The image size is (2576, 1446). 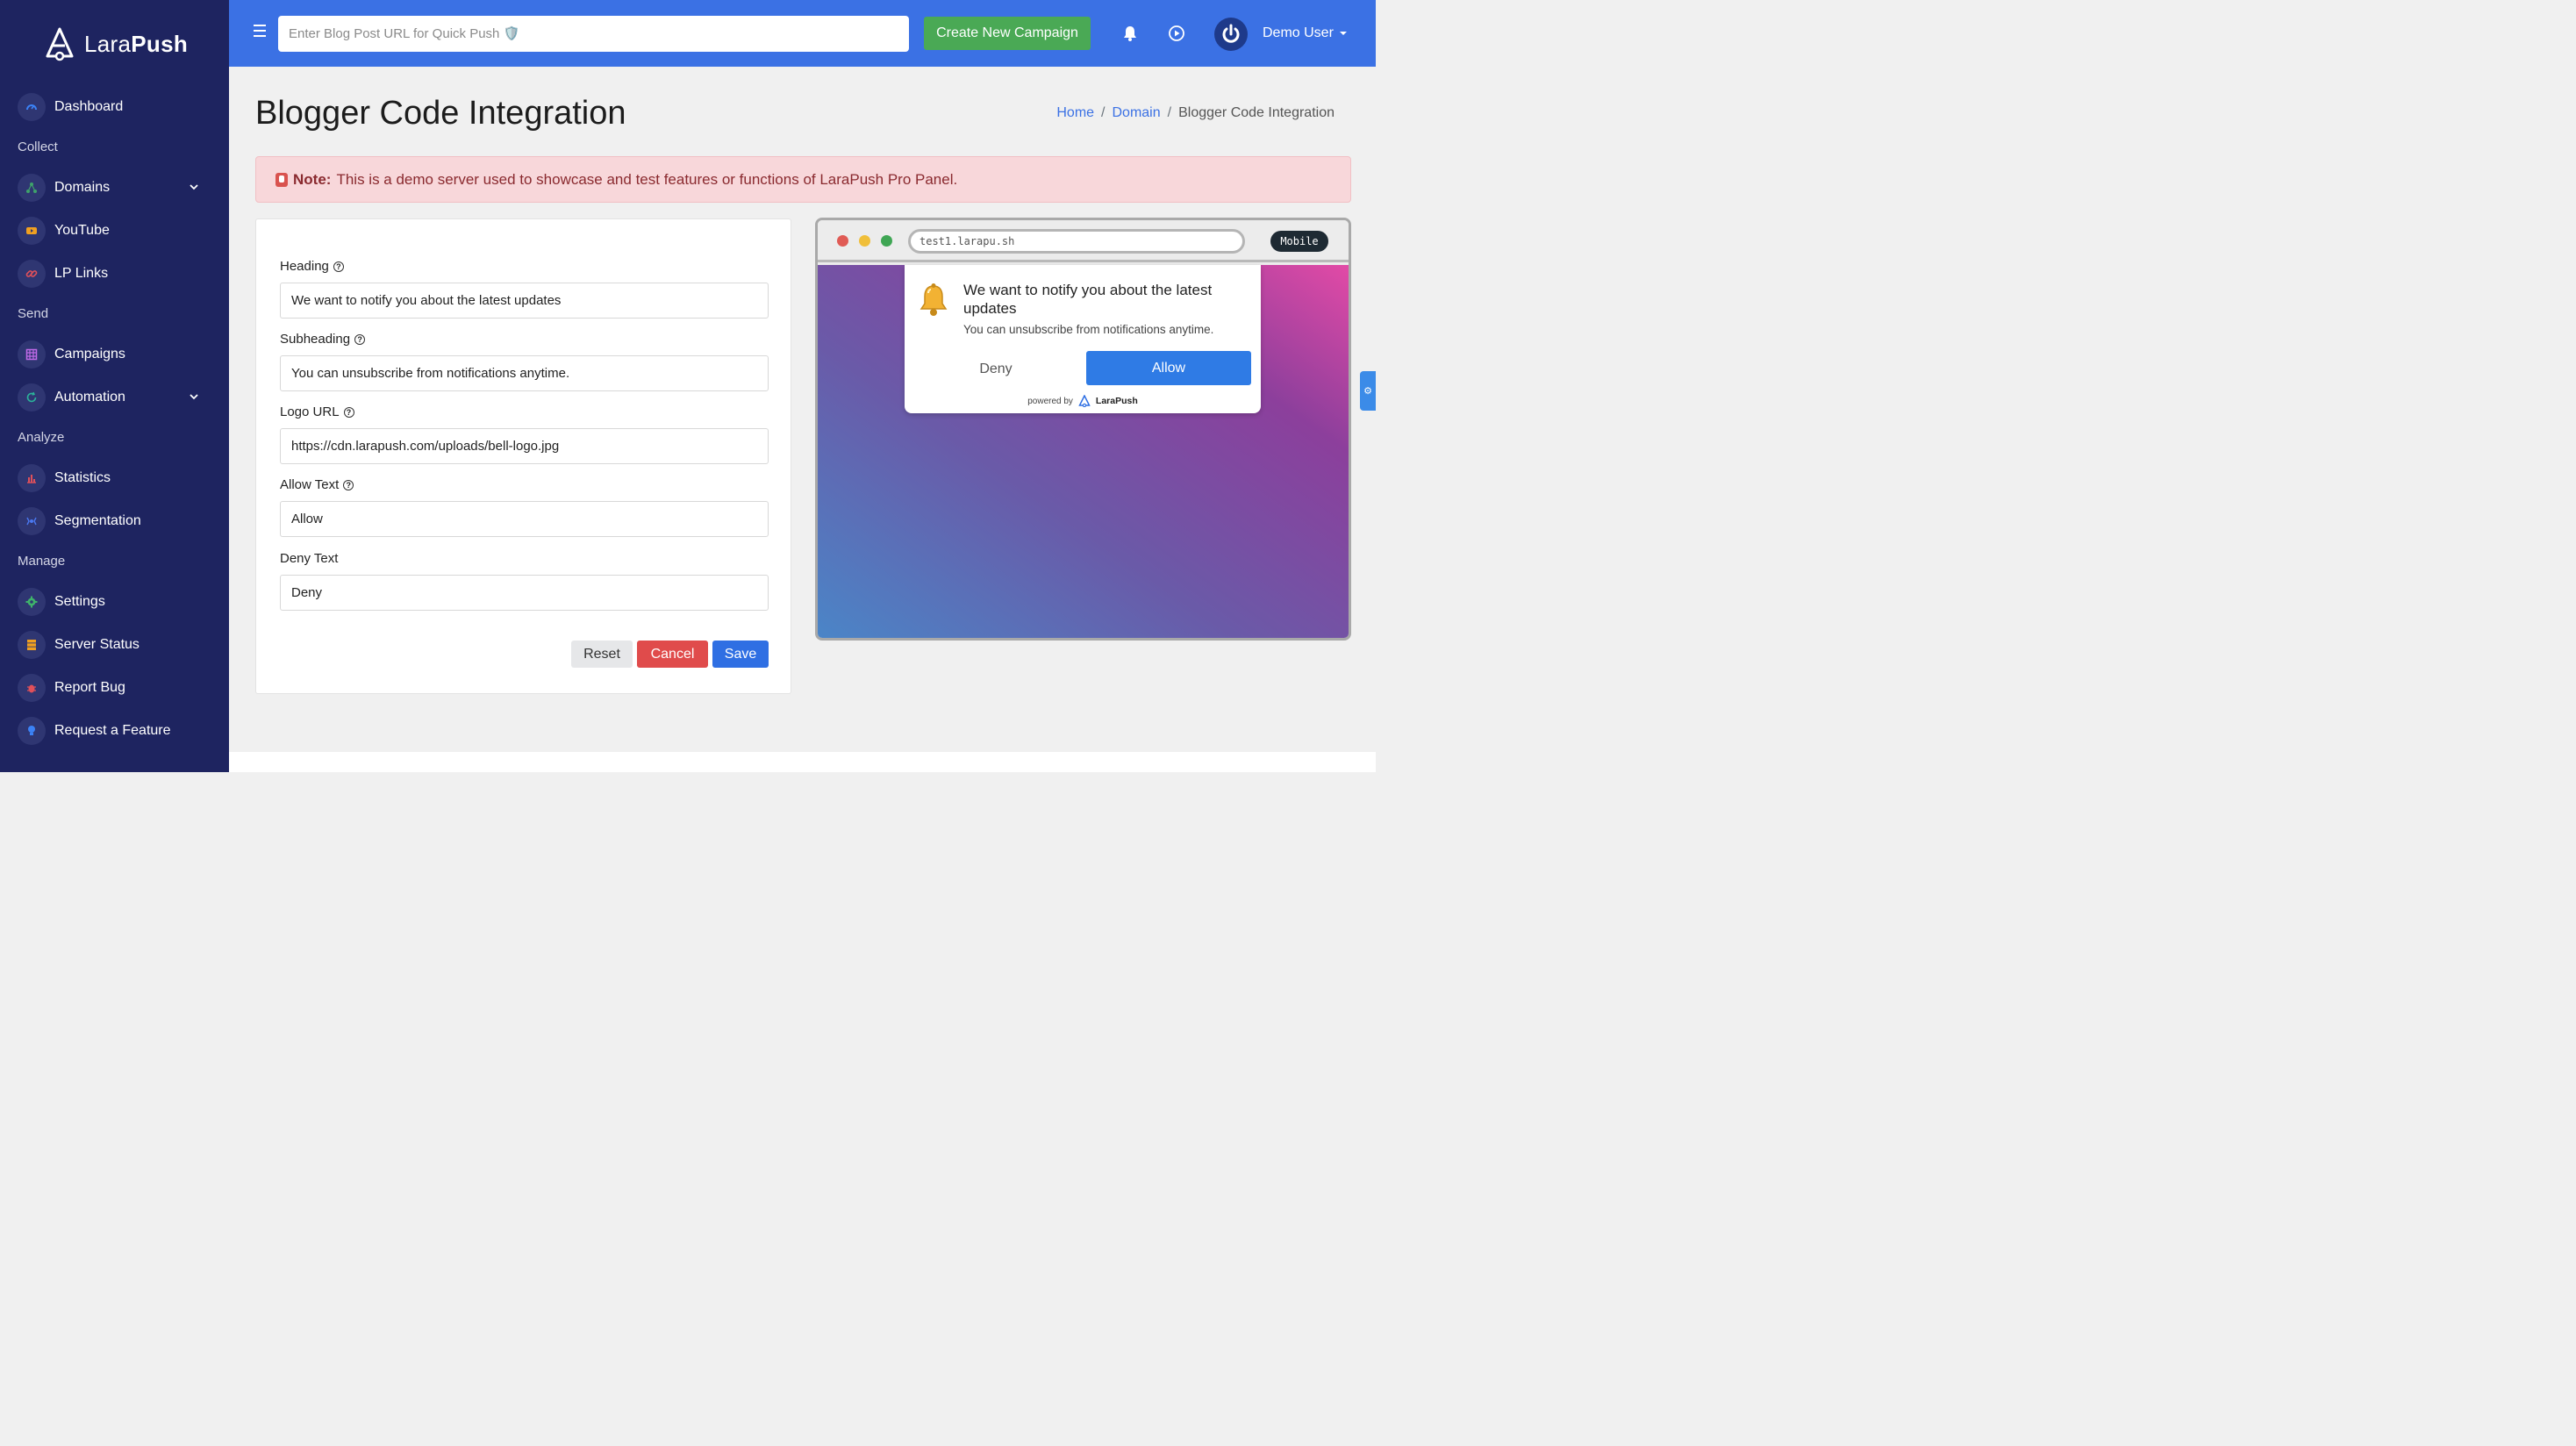 I want to click on sidebar-item-segmentation: Segmentation, so click(x=112, y=521).